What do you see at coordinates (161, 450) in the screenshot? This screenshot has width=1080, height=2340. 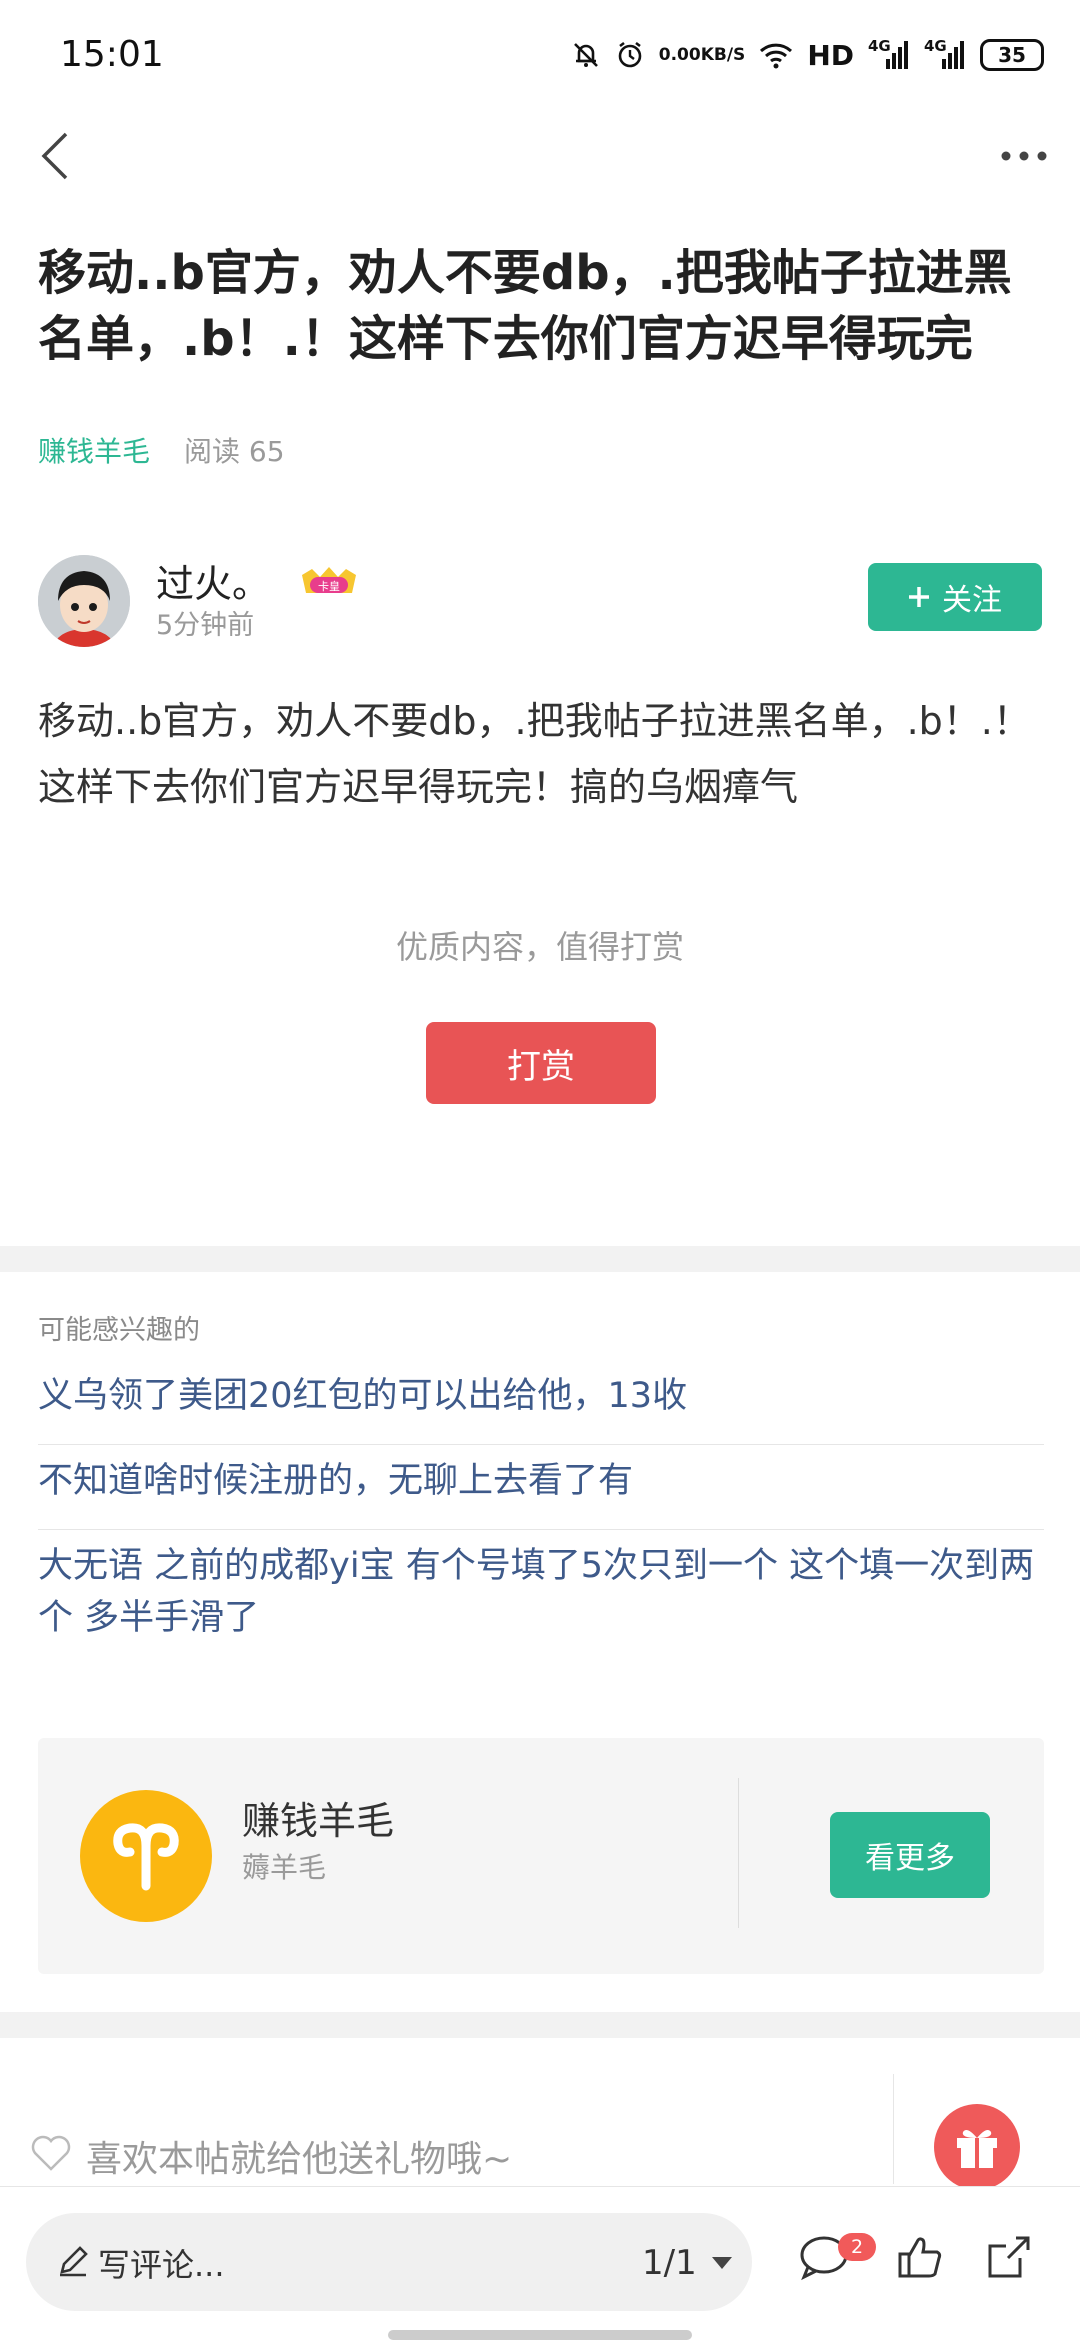 I see `post-meta: 赚钱羊毛 阅读 65` at bounding box center [161, 450].